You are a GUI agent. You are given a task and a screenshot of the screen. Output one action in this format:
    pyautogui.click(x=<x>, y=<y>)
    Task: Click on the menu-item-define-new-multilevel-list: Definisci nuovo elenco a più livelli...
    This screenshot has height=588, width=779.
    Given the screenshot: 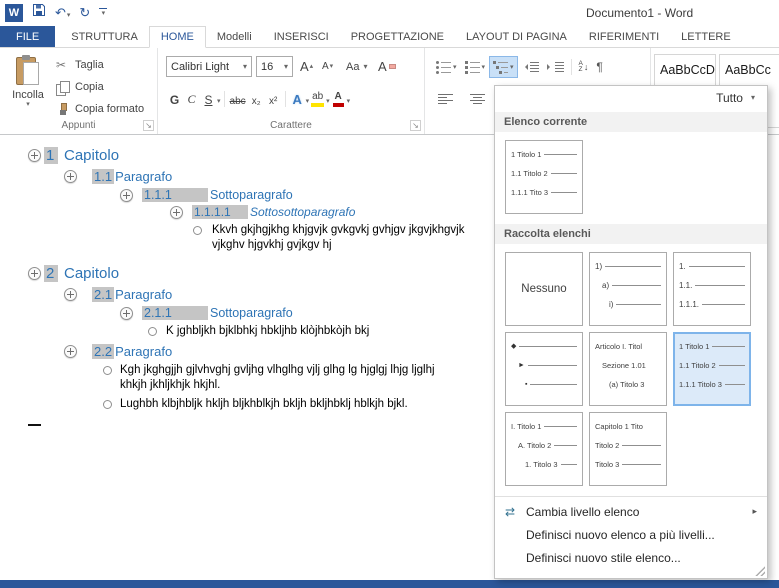 What is the action you would take?
    pyautogui.click(x=631, y=534)
    